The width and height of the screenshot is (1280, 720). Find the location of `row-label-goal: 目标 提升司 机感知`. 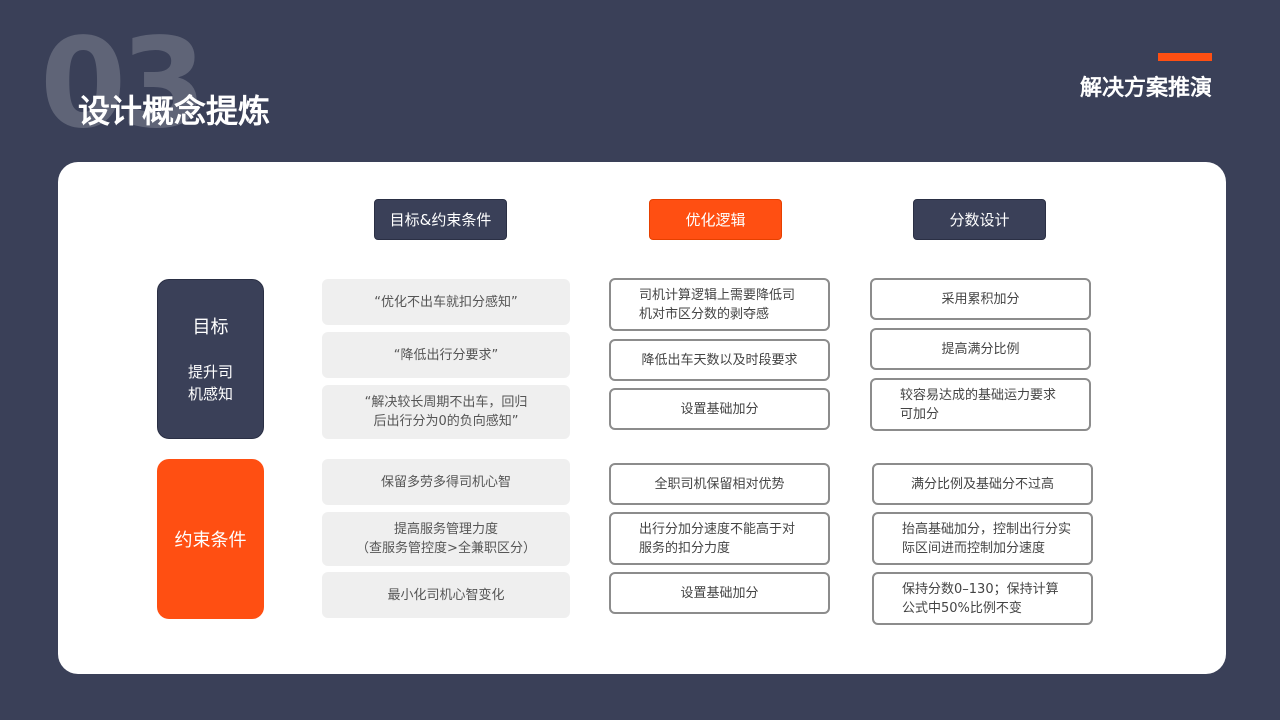

row-label-goal: 目标 提升司 机感知 is located at coordinates (210, 359).